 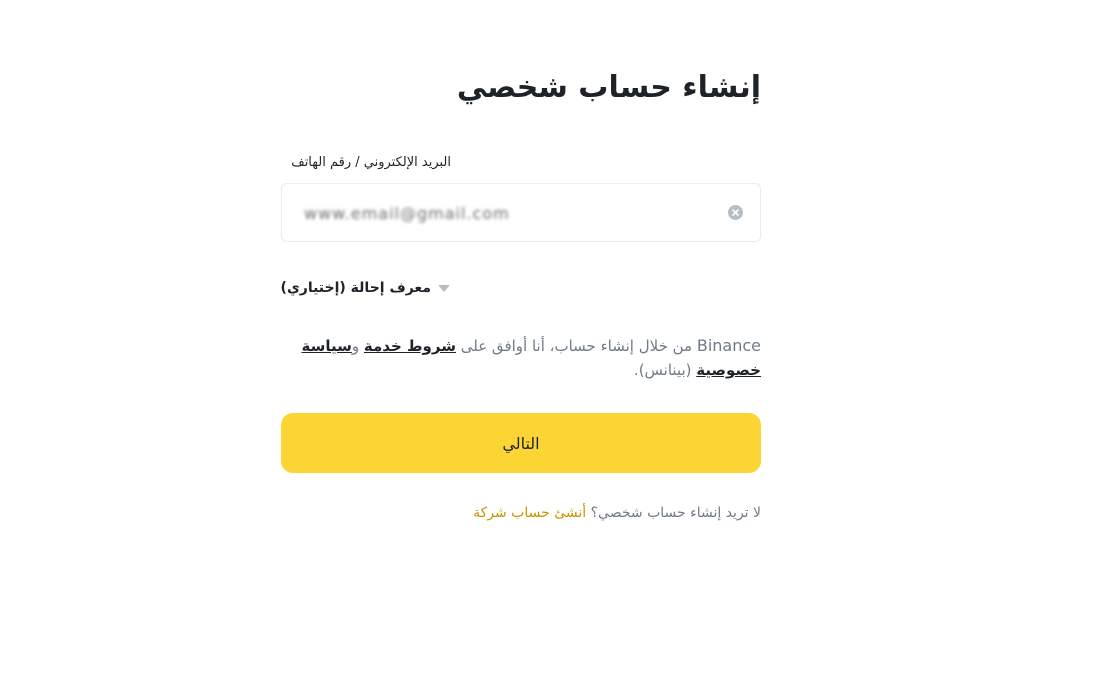 I want to click on terms-suffix: (بينانس)., so click(x=662, y=370).